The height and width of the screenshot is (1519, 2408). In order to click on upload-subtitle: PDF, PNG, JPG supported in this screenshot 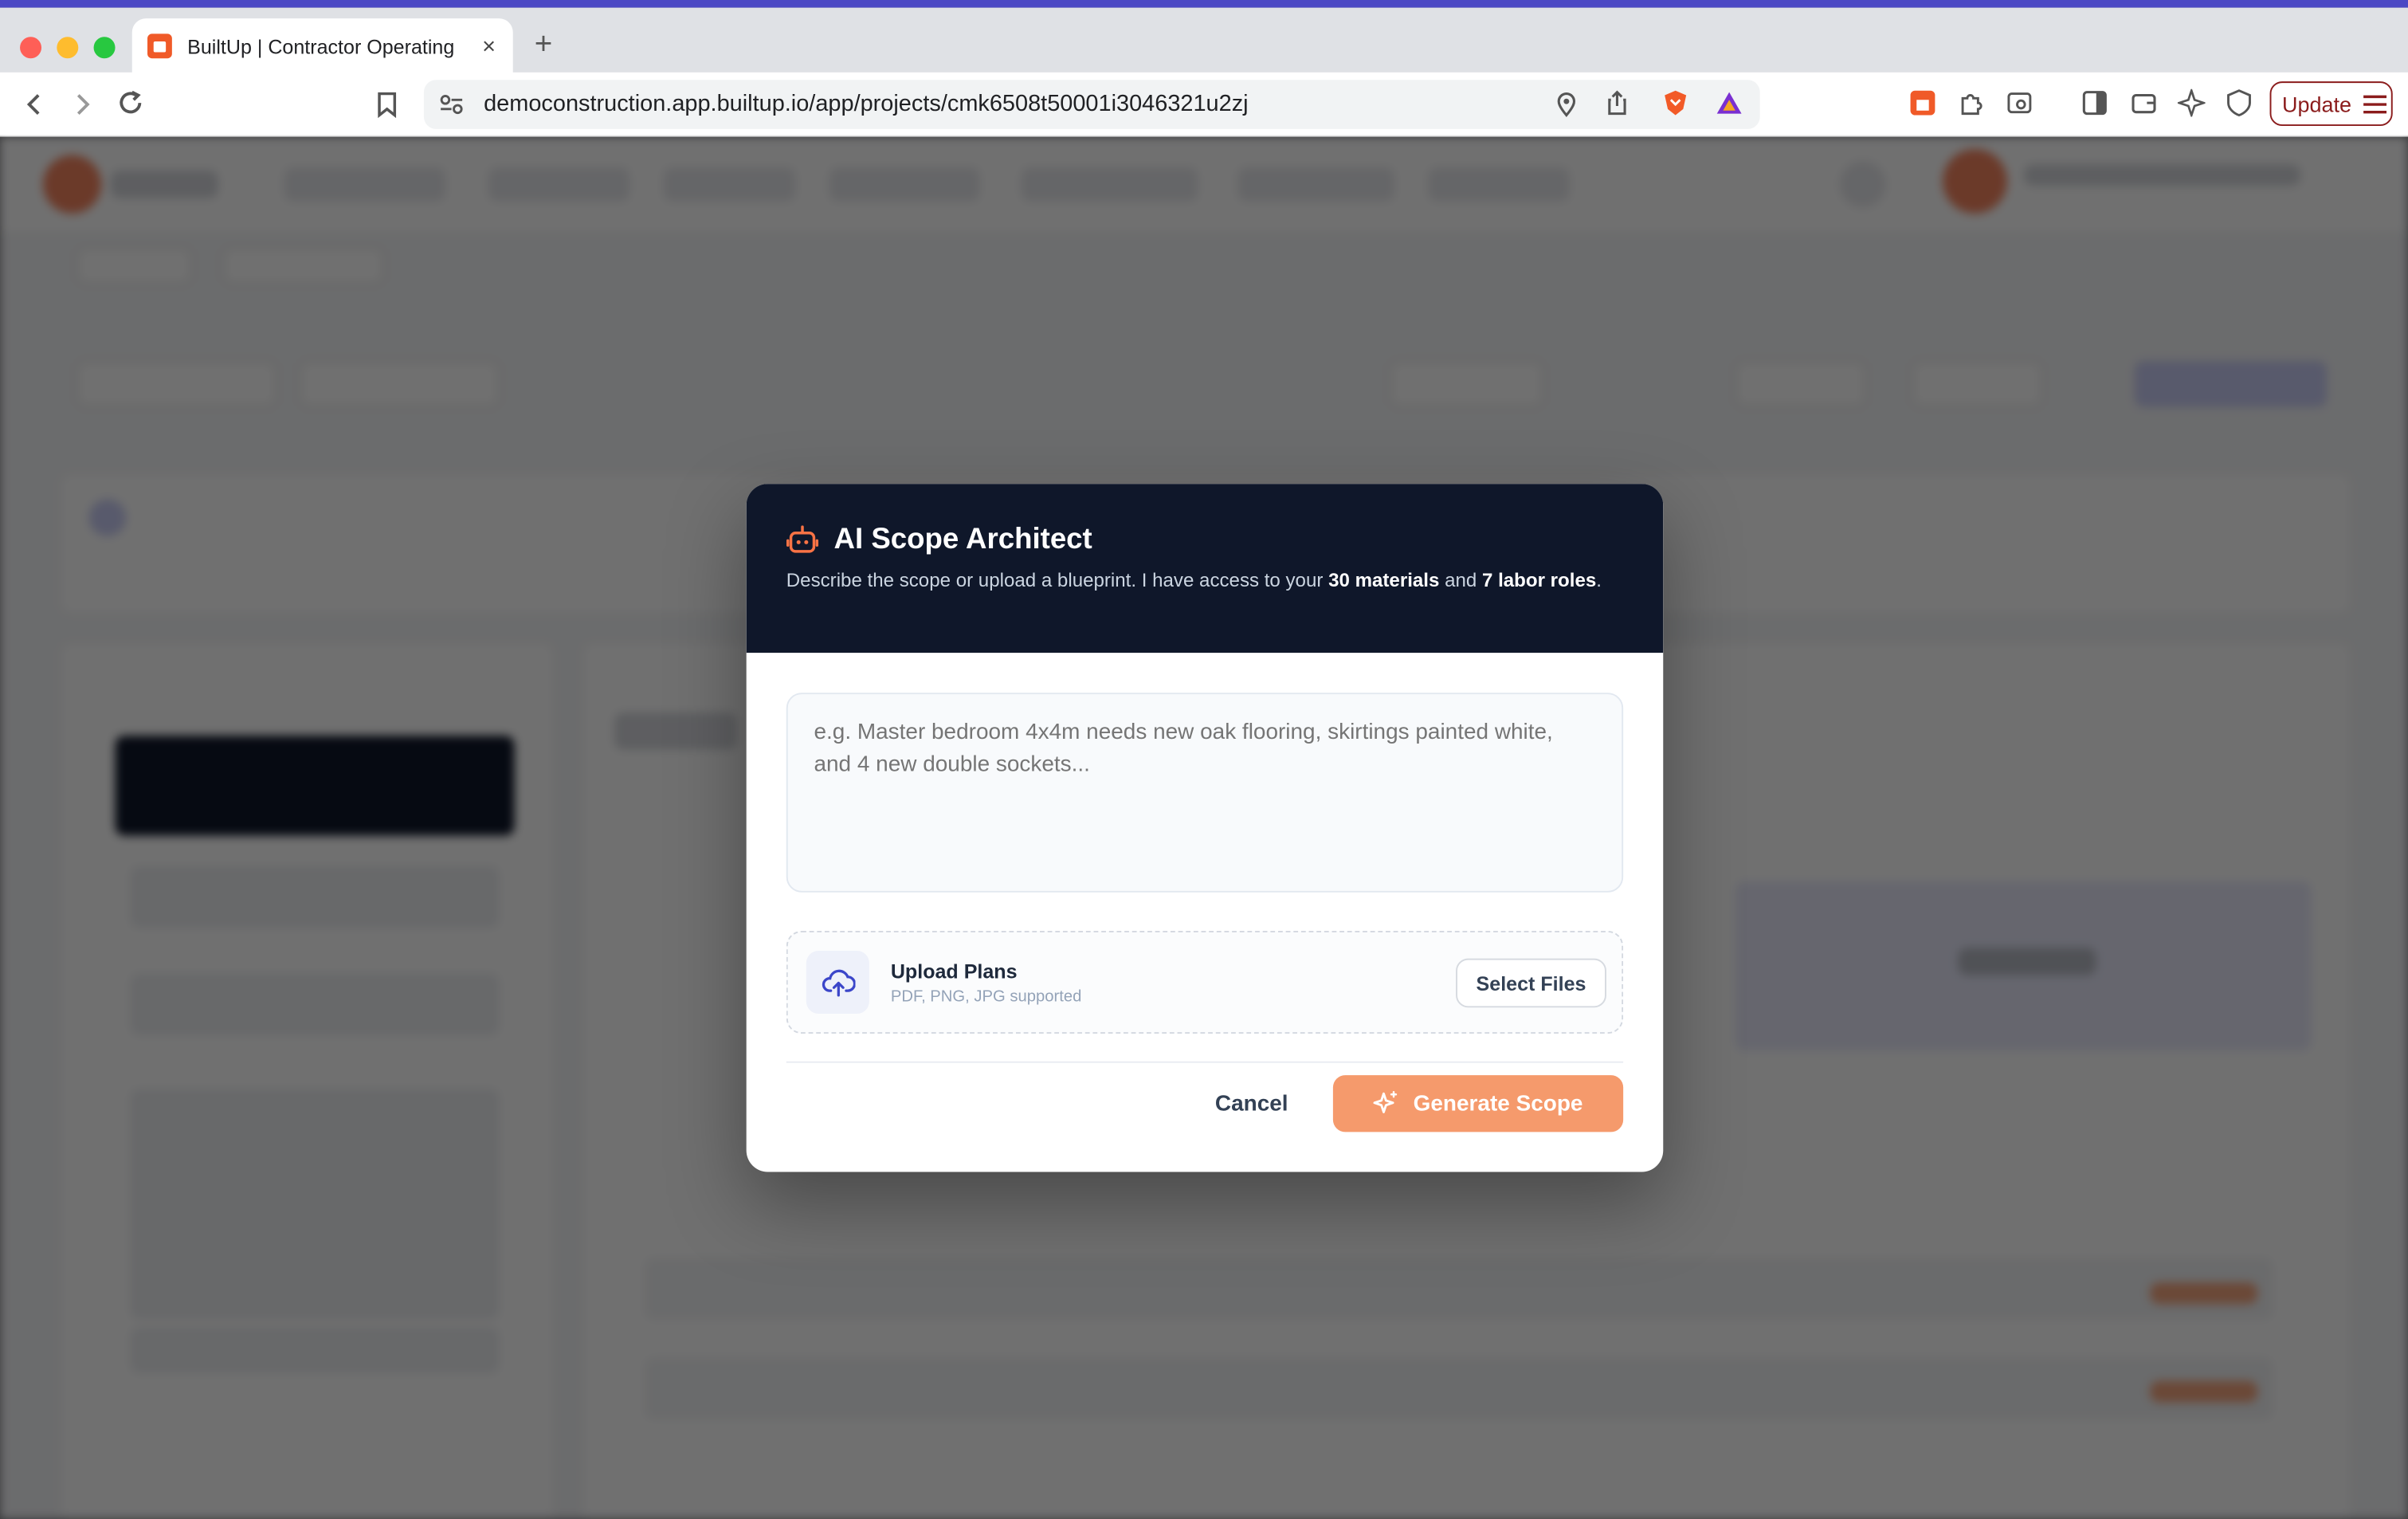, I will do `click(986, 997)`.